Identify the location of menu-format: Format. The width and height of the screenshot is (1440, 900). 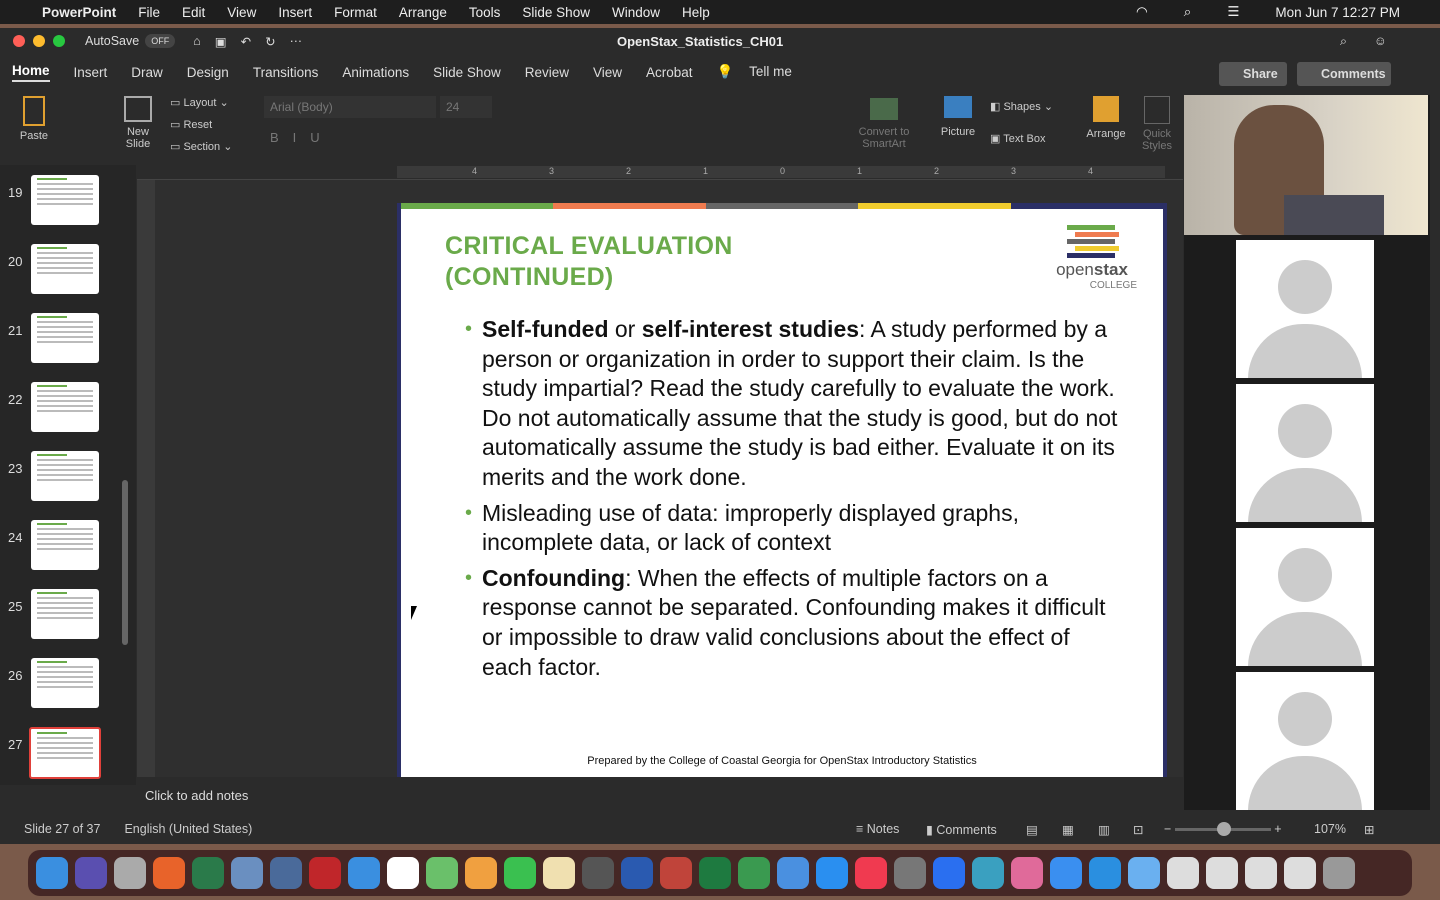
(355, 12).